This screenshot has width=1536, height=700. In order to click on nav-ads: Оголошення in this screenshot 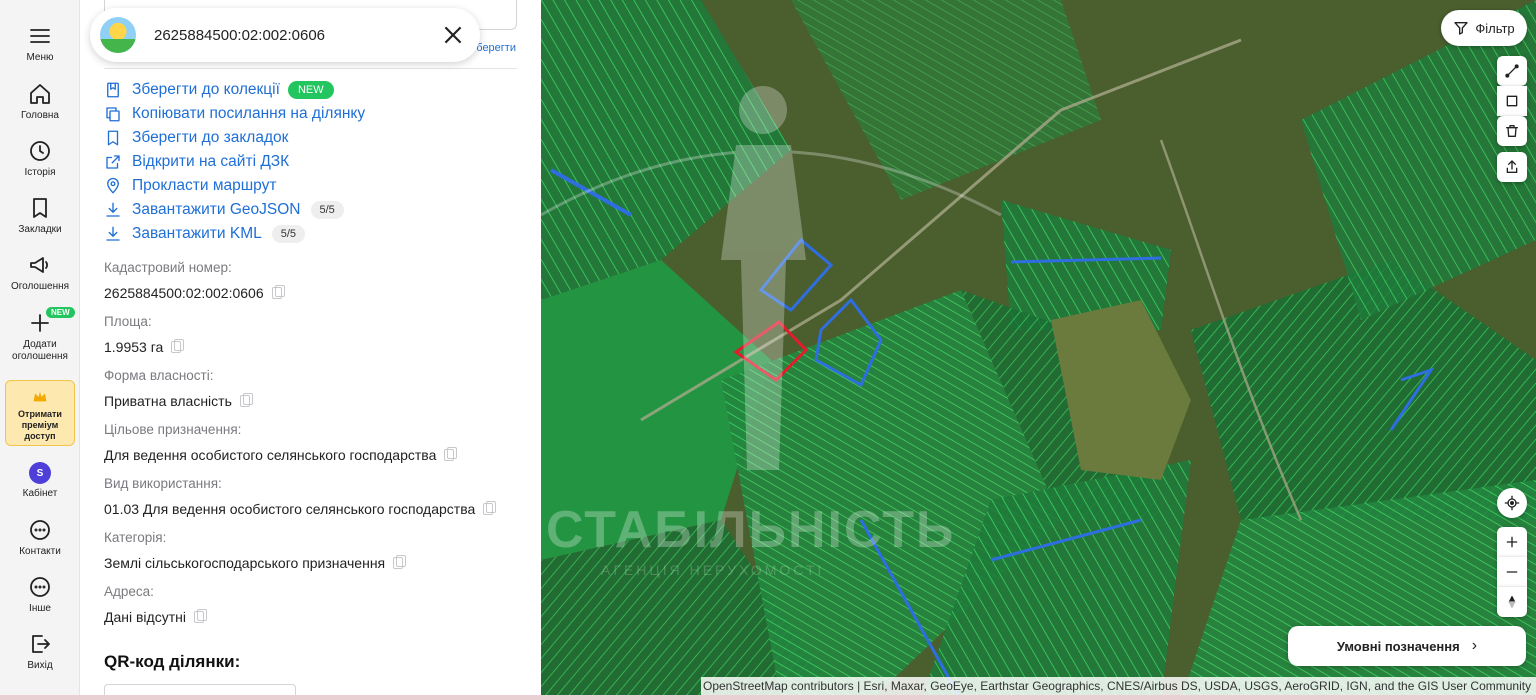, I will do `click(40, 273)`.